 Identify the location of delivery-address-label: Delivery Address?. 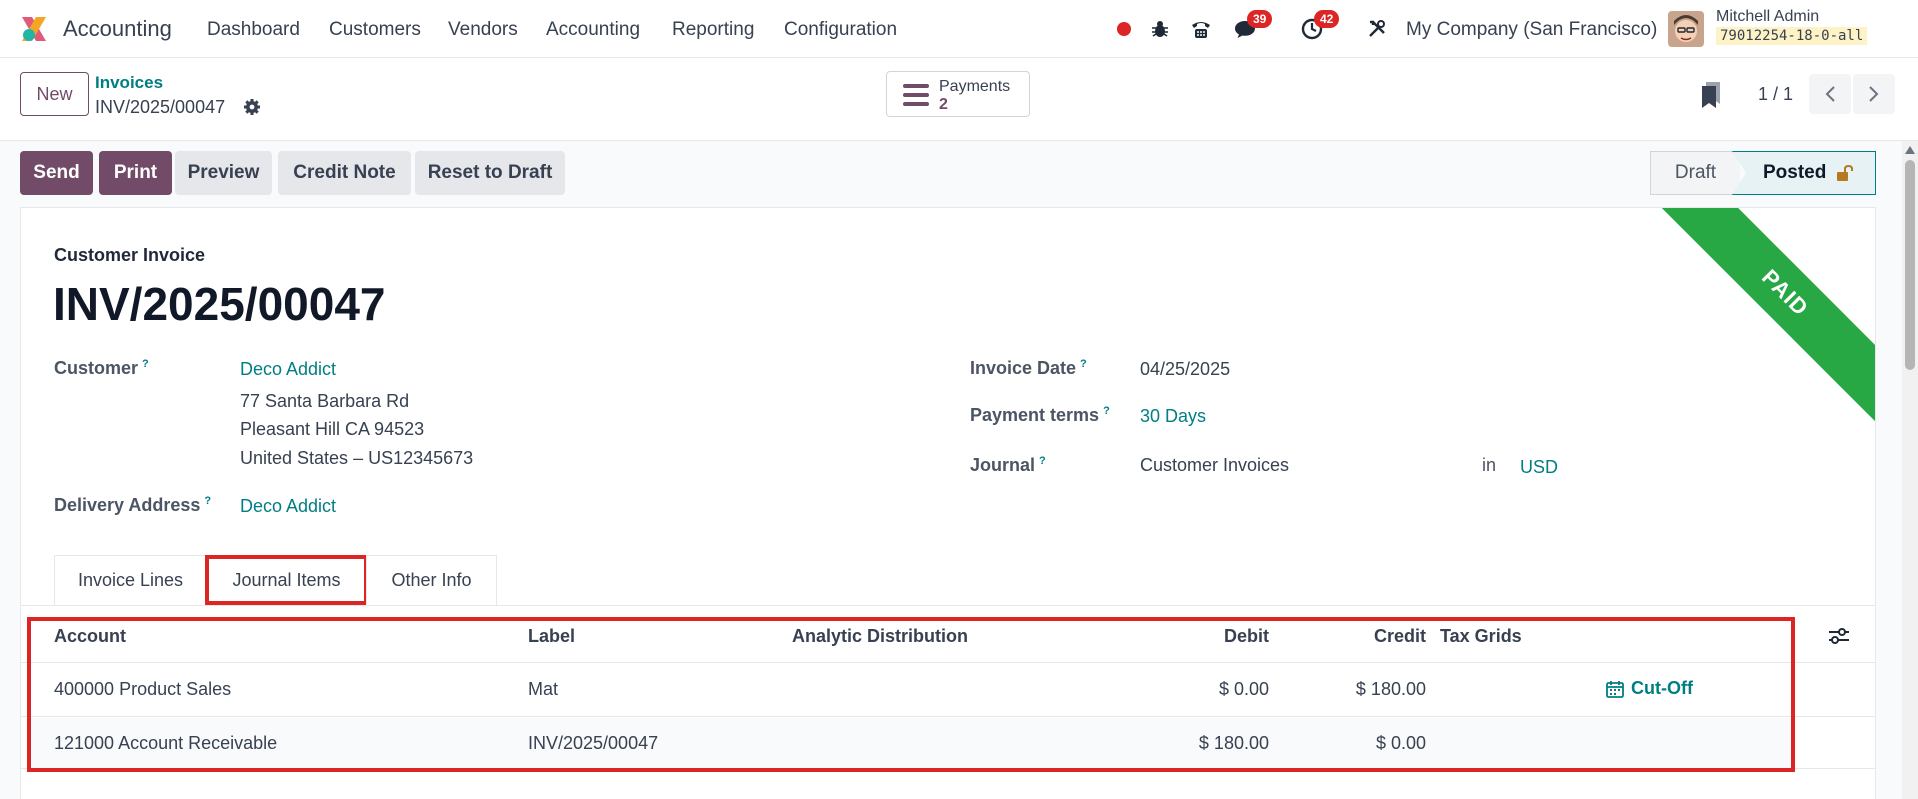
(132, 505).